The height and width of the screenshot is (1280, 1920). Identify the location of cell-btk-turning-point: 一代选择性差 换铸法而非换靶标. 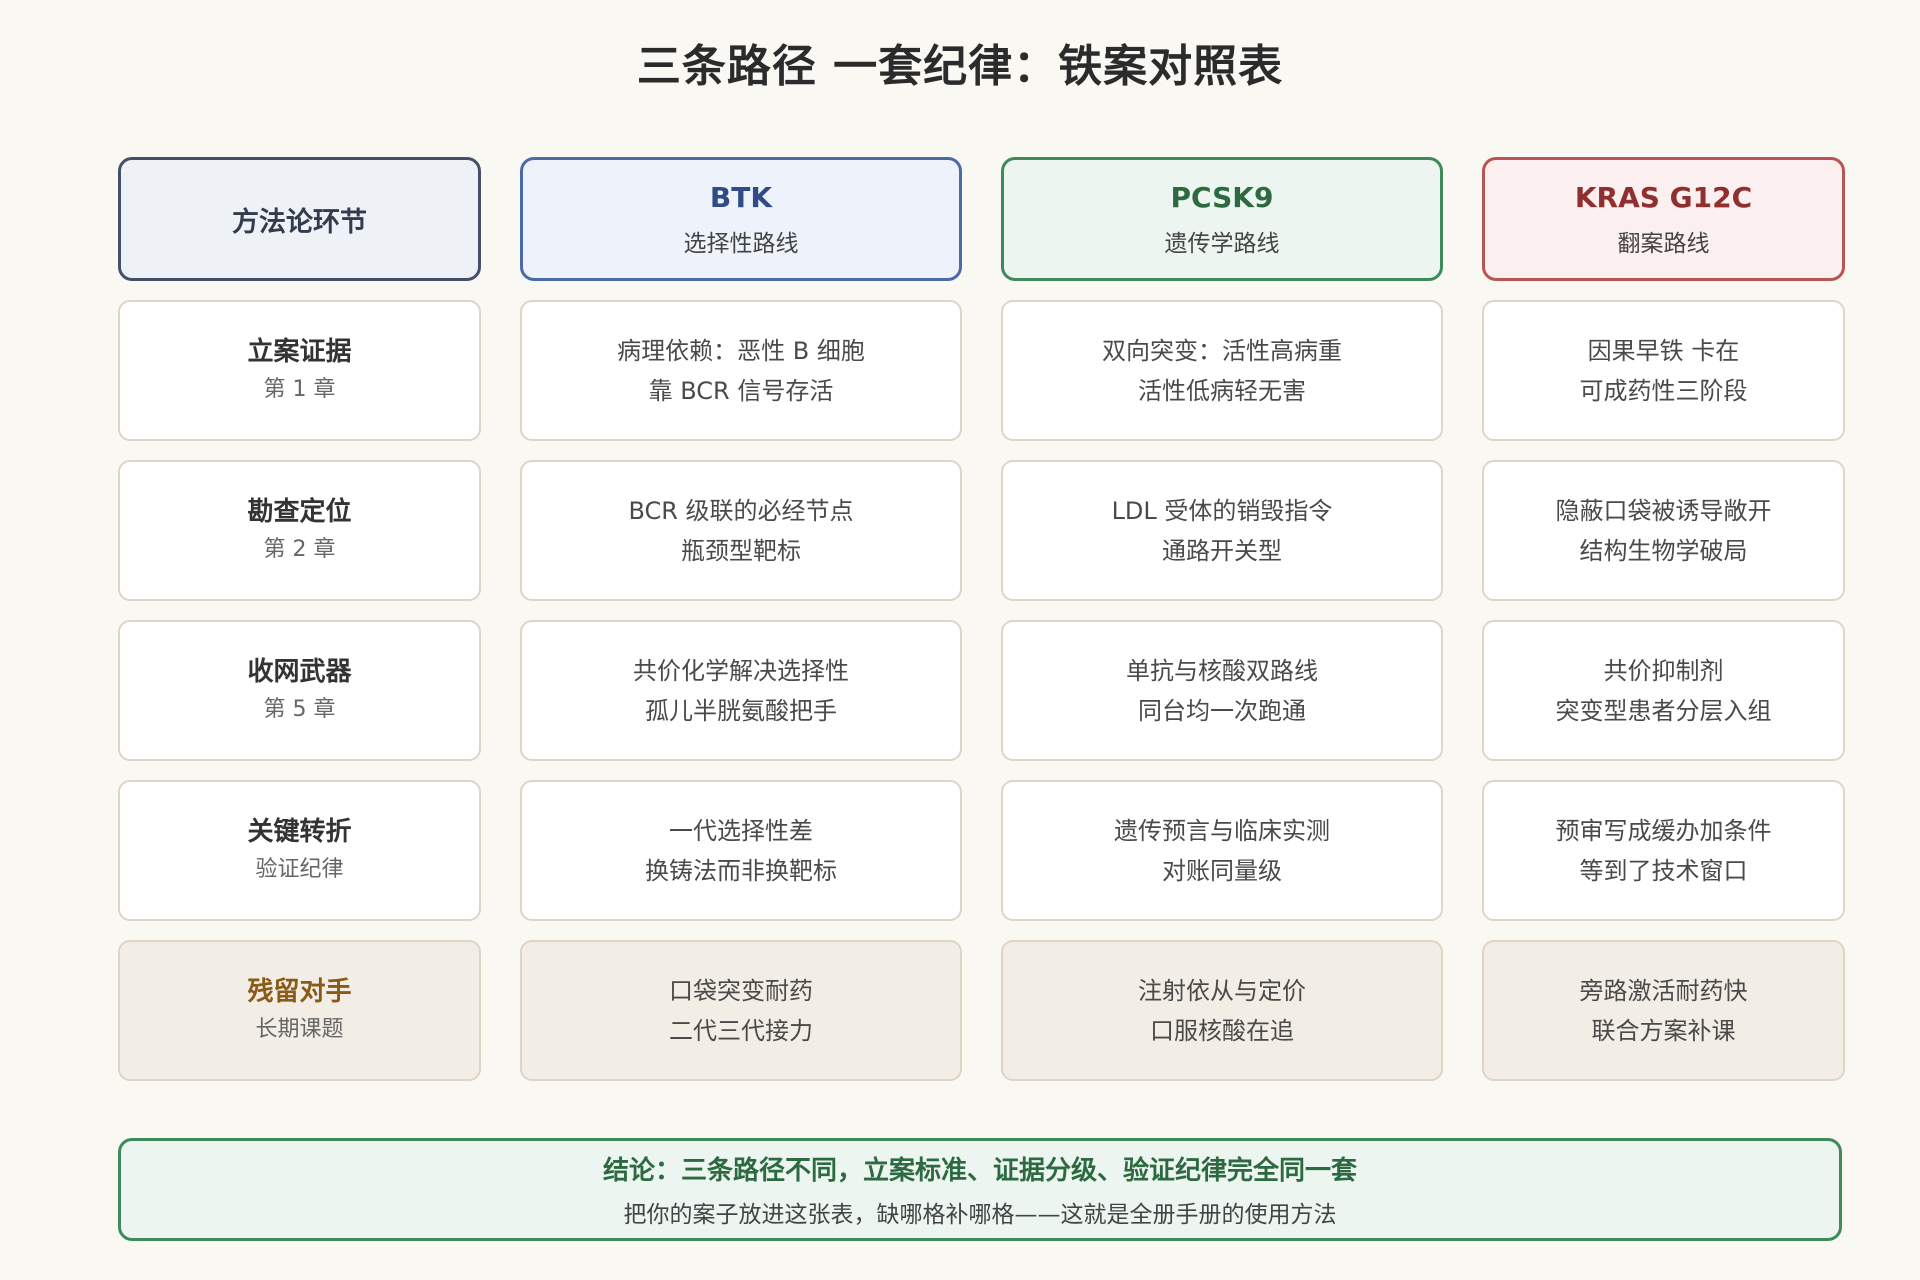
(741, 850).